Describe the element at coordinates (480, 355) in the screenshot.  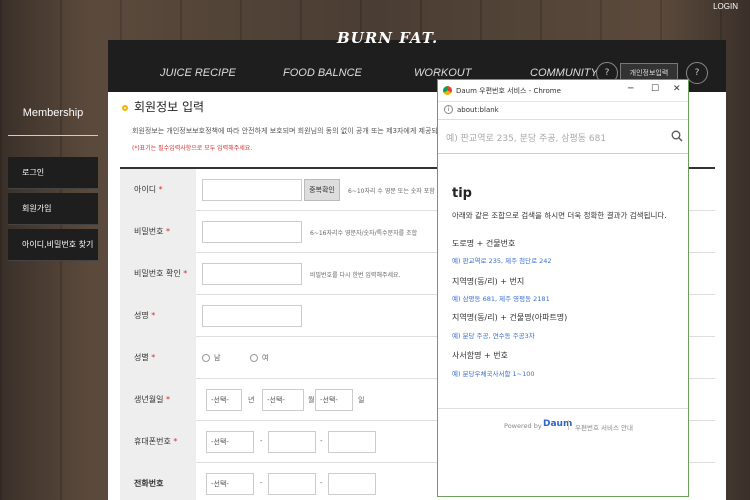
I see `tip-heading: 사서함명 + 번호` at that location.